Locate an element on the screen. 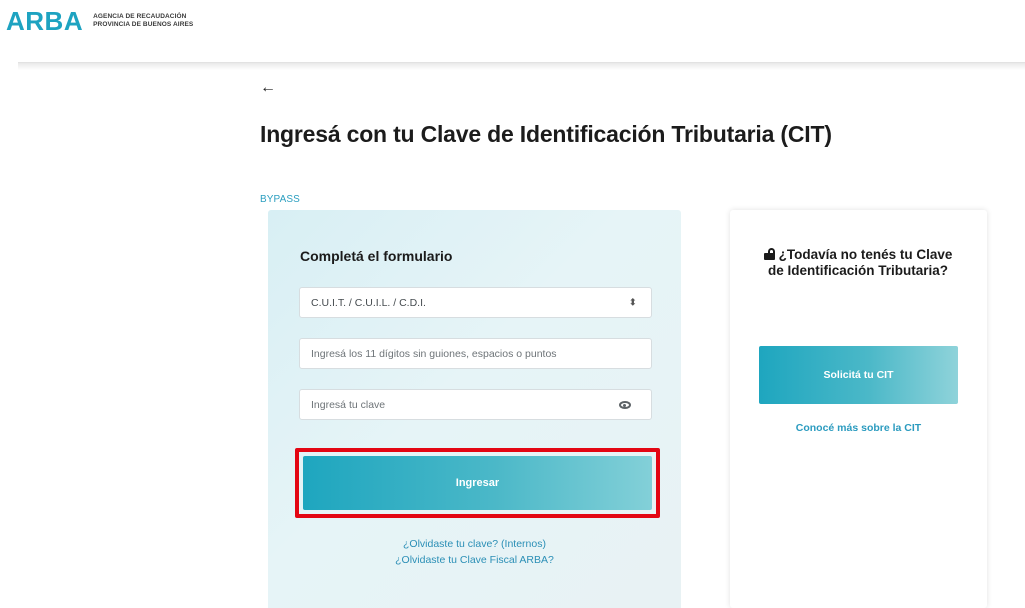  id-type-select-value: C.U.I.T. / C.U.I.L. / C.D.I. is located at coordinates (368, 302).